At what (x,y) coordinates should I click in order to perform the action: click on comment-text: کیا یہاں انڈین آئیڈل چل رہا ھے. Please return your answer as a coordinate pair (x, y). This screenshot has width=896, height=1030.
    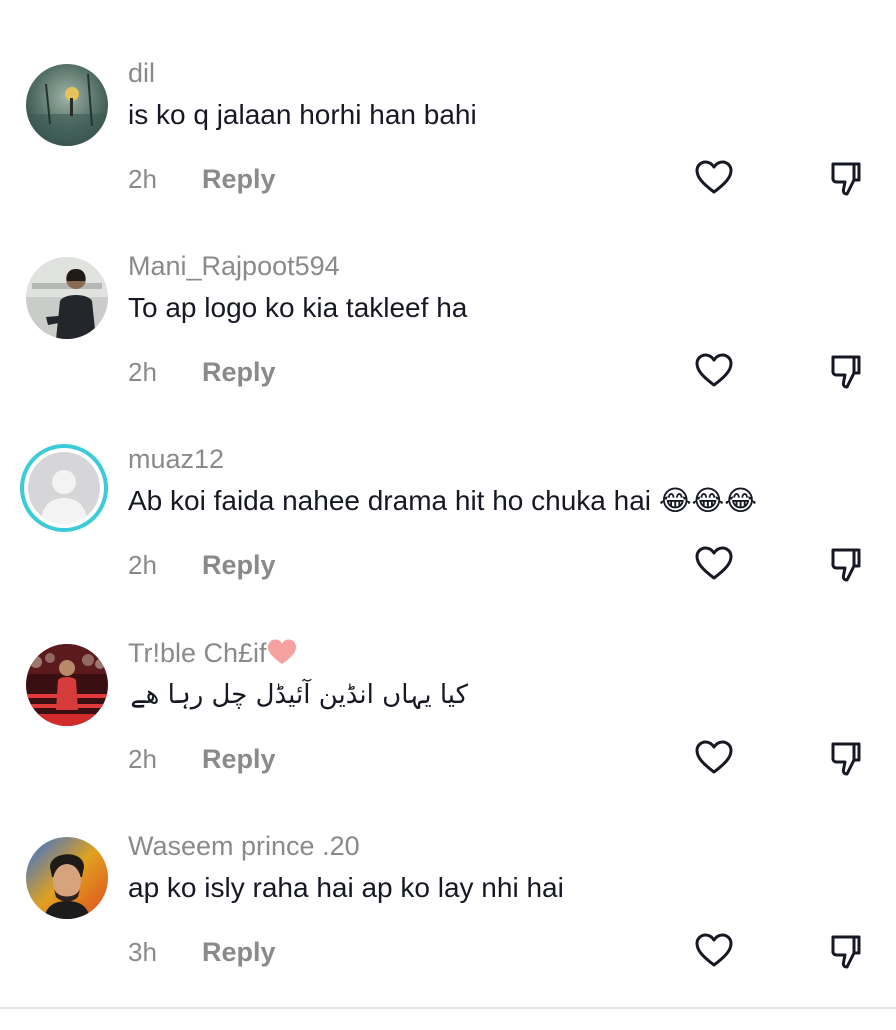
    Looking at the image, I should click on (299, 695).